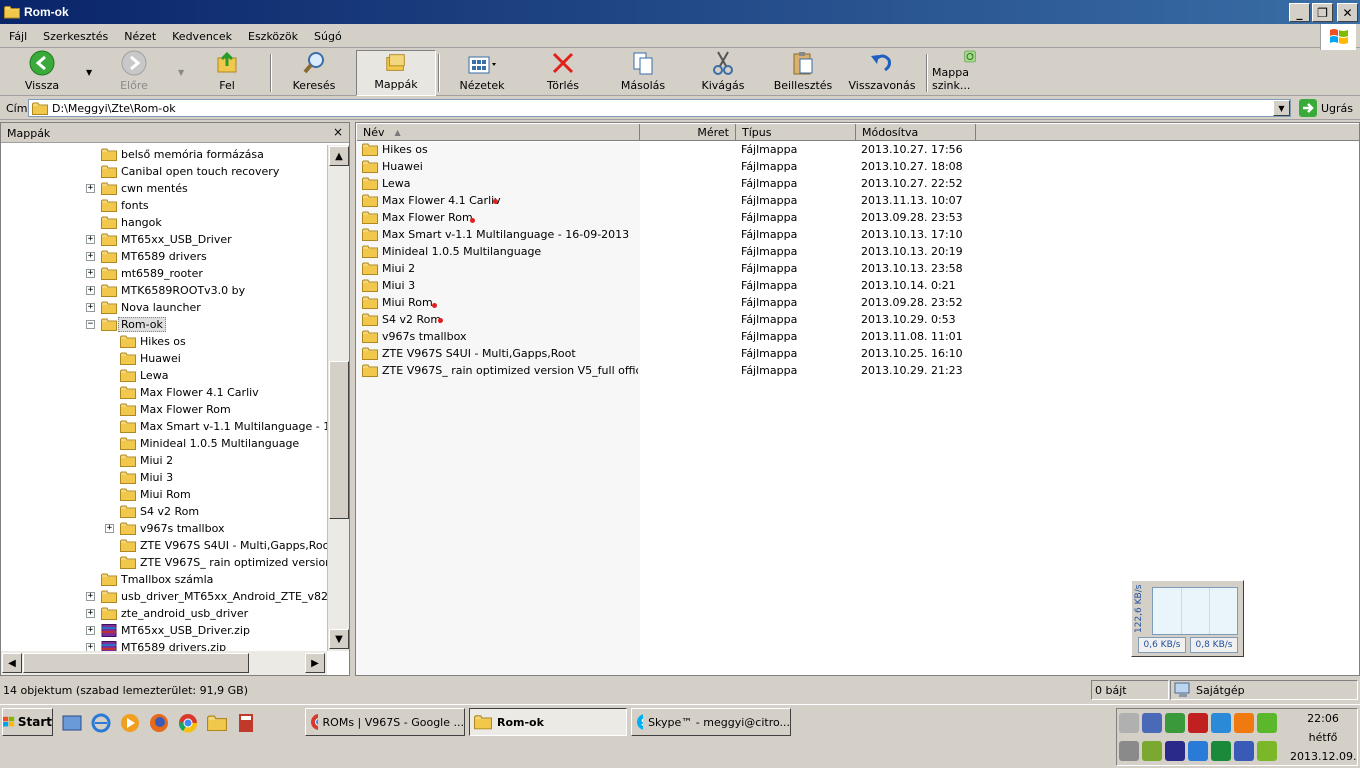 The width and height of the screenshot is (1360, 768). What do you see at coordinates (223, 426) in the screenshot?
I see `tree-item: Max Smart v-1.1 Multilanguage - 16-09` at bounding box center [223, 426].